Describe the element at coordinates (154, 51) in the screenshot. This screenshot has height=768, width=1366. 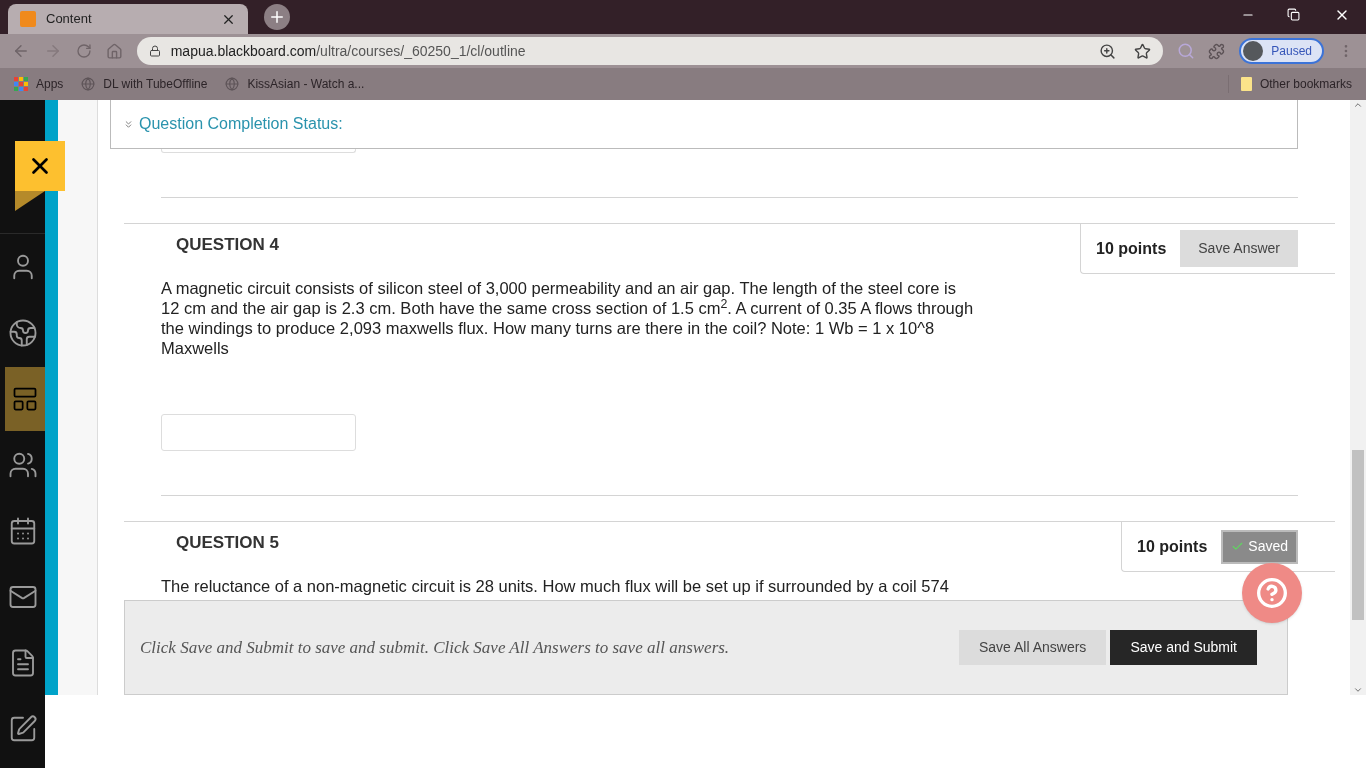
I see `lock-icon` at that location.